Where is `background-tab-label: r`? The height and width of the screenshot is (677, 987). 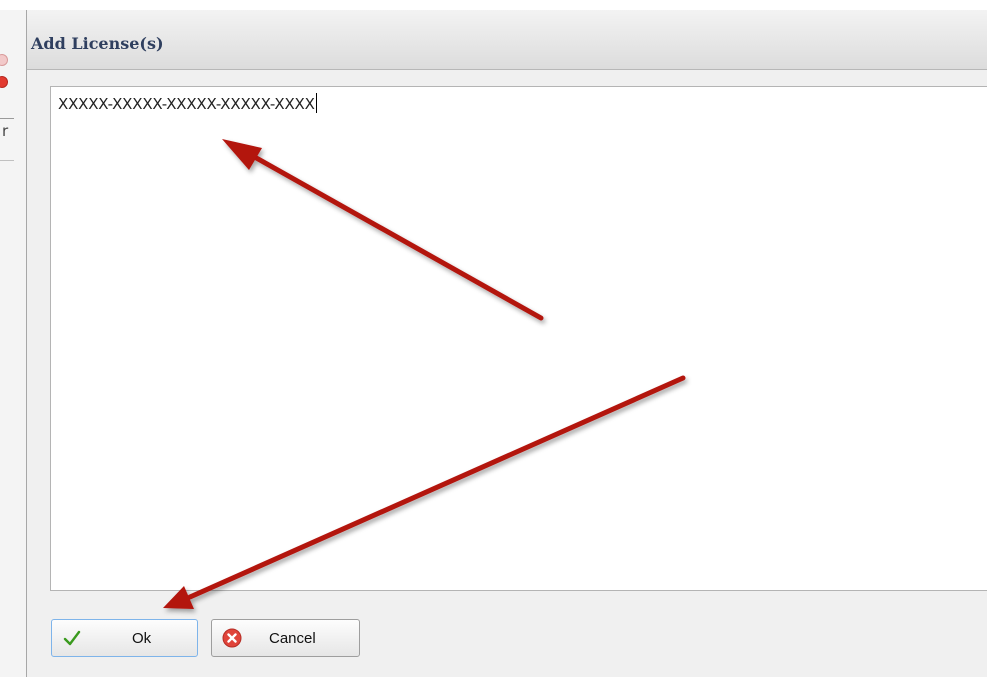 background-tab-label: r is located at coordinates (5, 131).